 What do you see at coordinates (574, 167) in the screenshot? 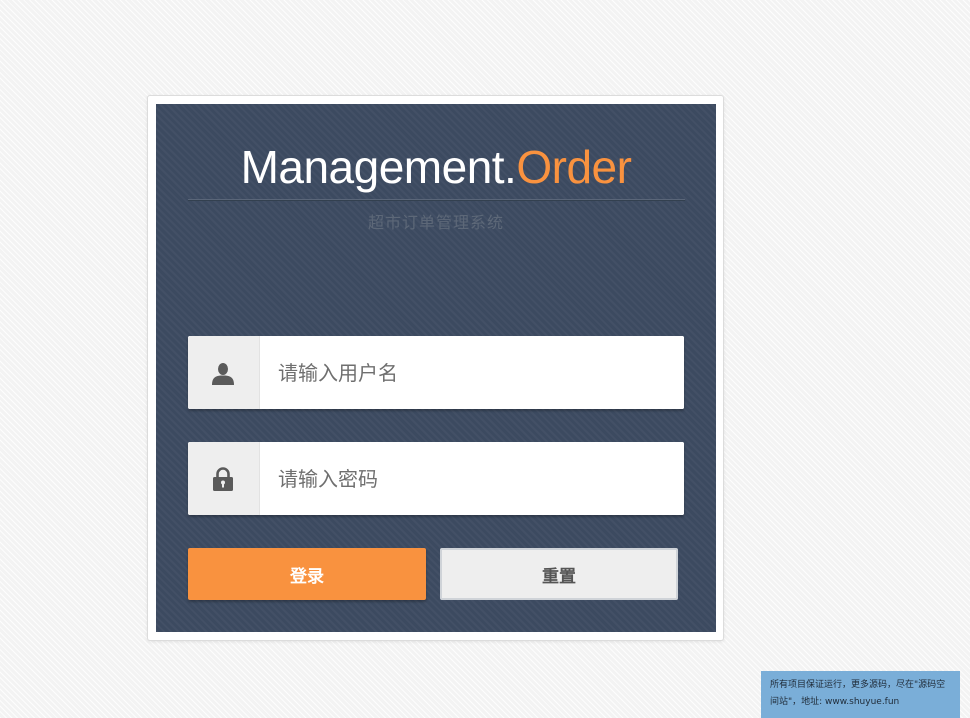
I see `brand-title-accent: Order` at bounding box center [574, 167].